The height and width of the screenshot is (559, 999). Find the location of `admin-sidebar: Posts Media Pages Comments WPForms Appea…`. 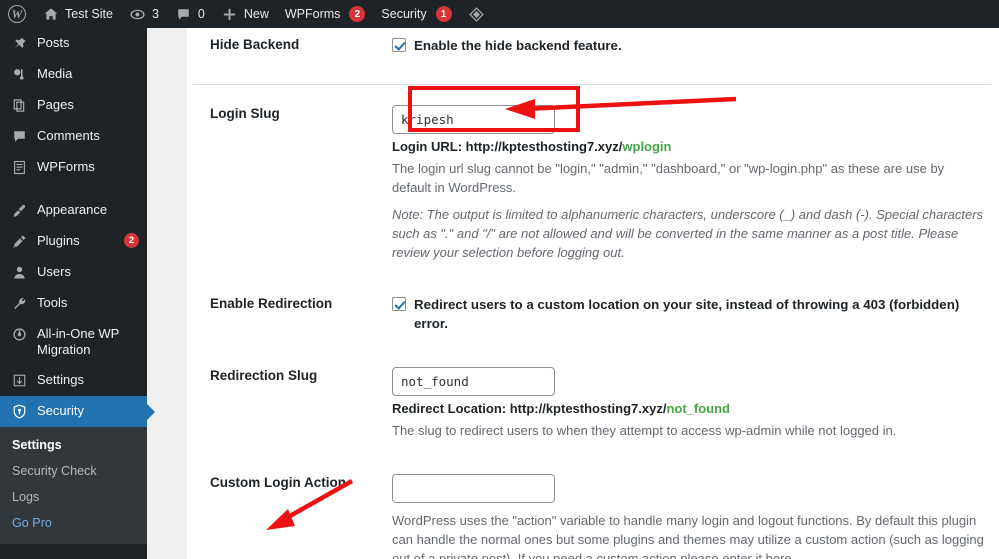

admin-sidebar: Posts Media Pages Comments WPForms Appea… is located at coordinates (73, 293).